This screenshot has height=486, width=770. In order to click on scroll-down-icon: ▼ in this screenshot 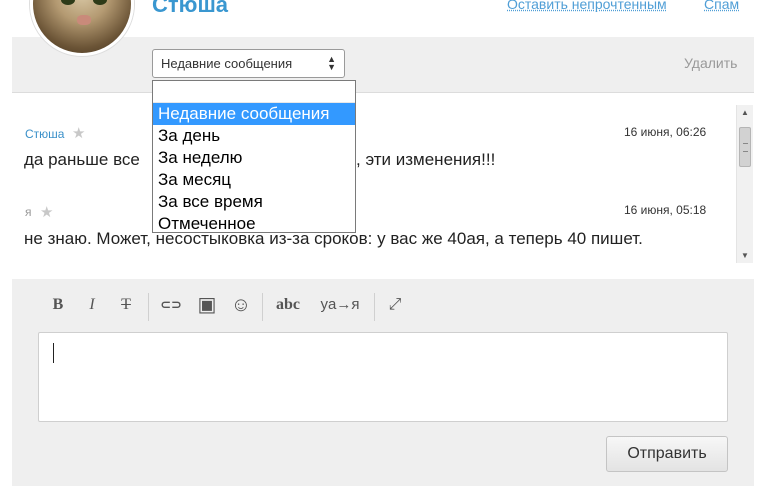, I will do `click(745, 255)`.